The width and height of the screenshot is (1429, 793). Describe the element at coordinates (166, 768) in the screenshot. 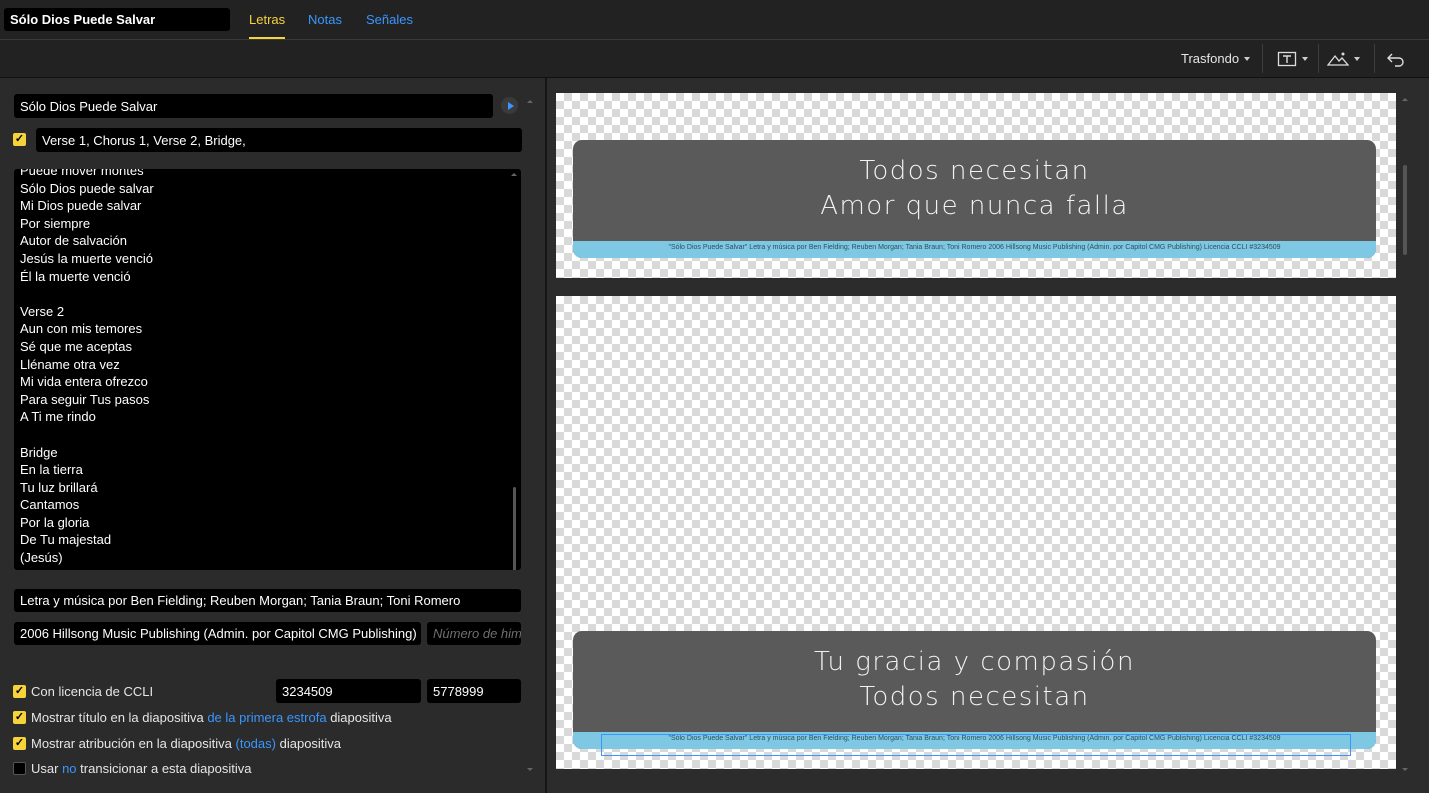

I see `transition-suffix: transicionar a esta diapositiva` at that location.